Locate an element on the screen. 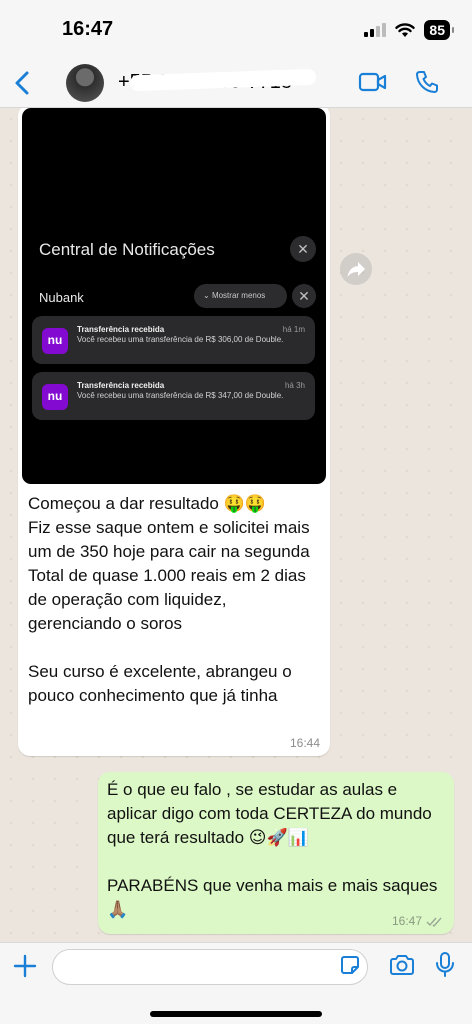  cellular-signal-icon is located at coordinates (375, 30).